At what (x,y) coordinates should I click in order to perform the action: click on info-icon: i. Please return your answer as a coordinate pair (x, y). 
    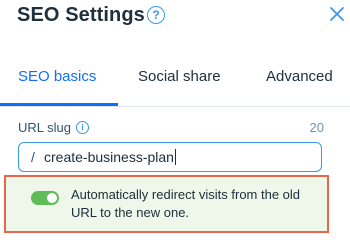
    Looking at the image, I should click on (82, 127).